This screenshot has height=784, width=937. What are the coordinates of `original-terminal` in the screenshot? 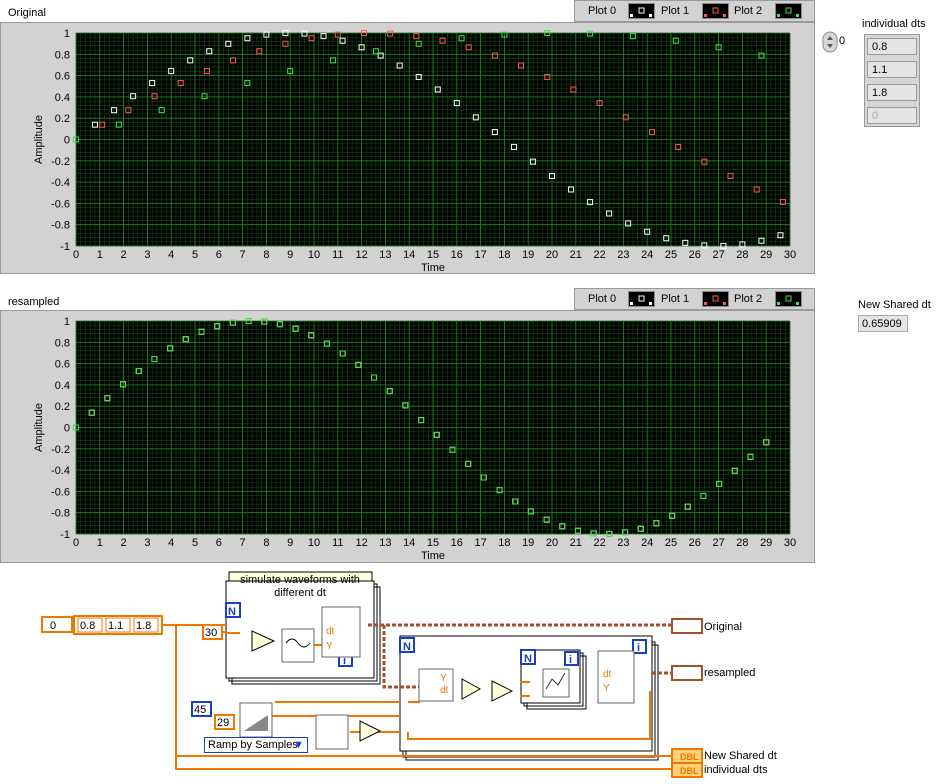 It's located at (687, 626).